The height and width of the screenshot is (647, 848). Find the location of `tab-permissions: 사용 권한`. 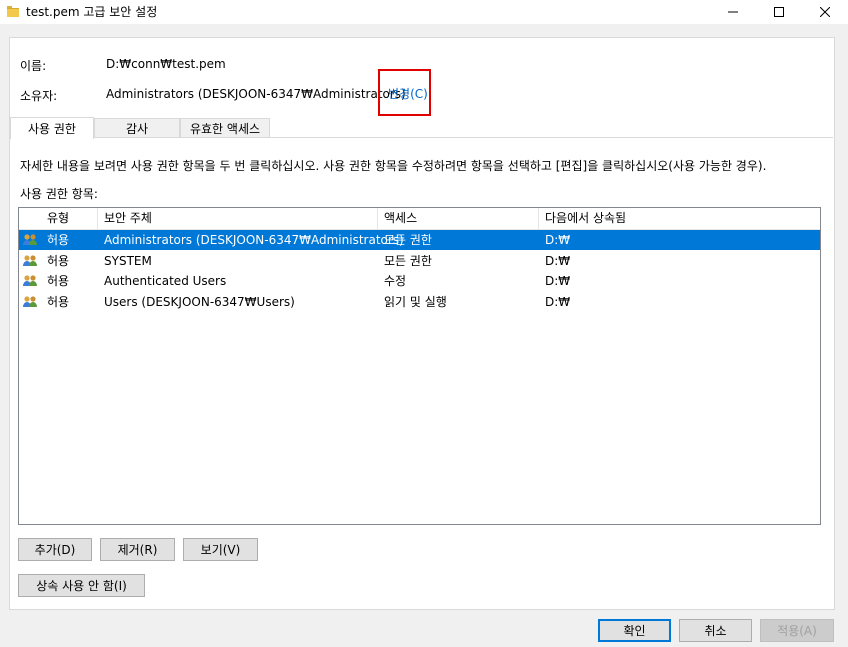

tab-permissions: 사용 권한 is located at coordinates (52, 128).